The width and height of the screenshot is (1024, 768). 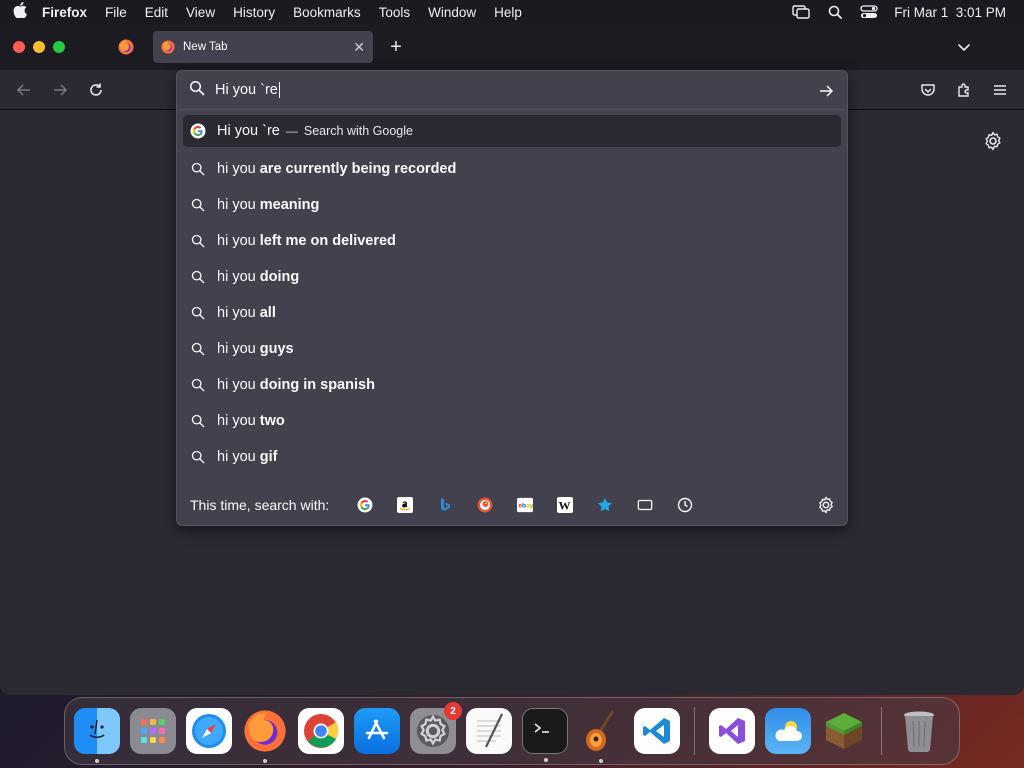 What do you see at coordinates (19, 47) in the screenshot?
I see `close-window-button` at bounding box center [19, 47].